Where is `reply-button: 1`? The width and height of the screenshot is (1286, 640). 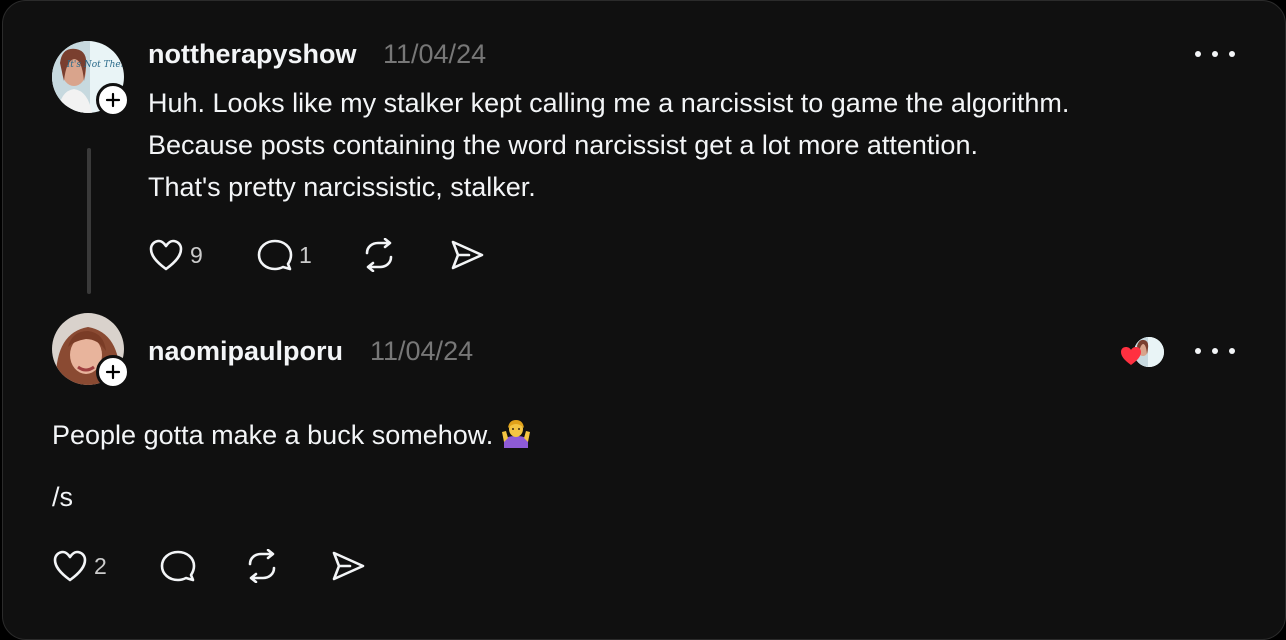
reply-button: 1 is located at coordinates (284, 255).